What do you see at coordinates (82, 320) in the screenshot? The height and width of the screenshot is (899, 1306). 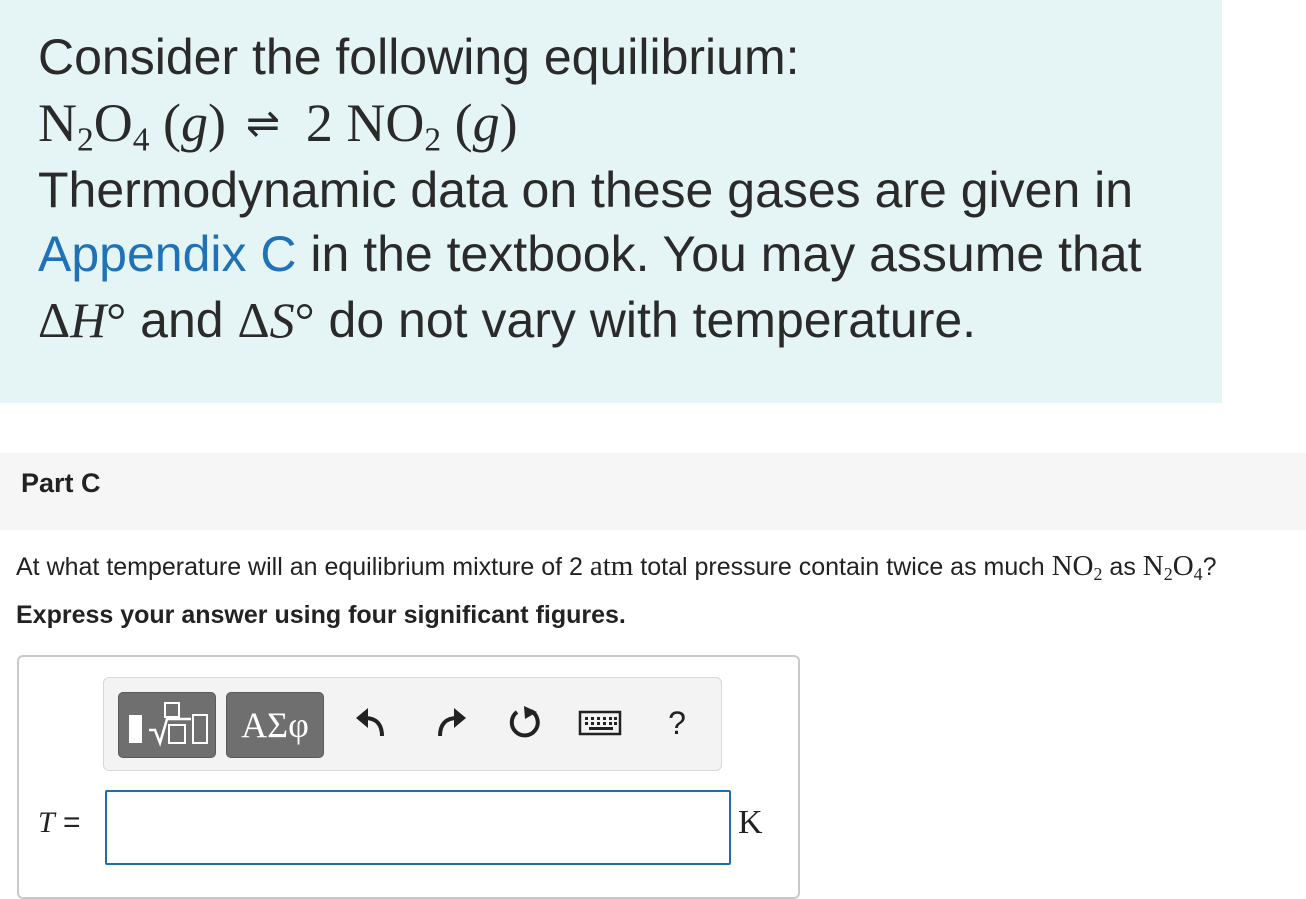 I see `delta-h-symbol: ΔH°` at bounding box center [82, 320].